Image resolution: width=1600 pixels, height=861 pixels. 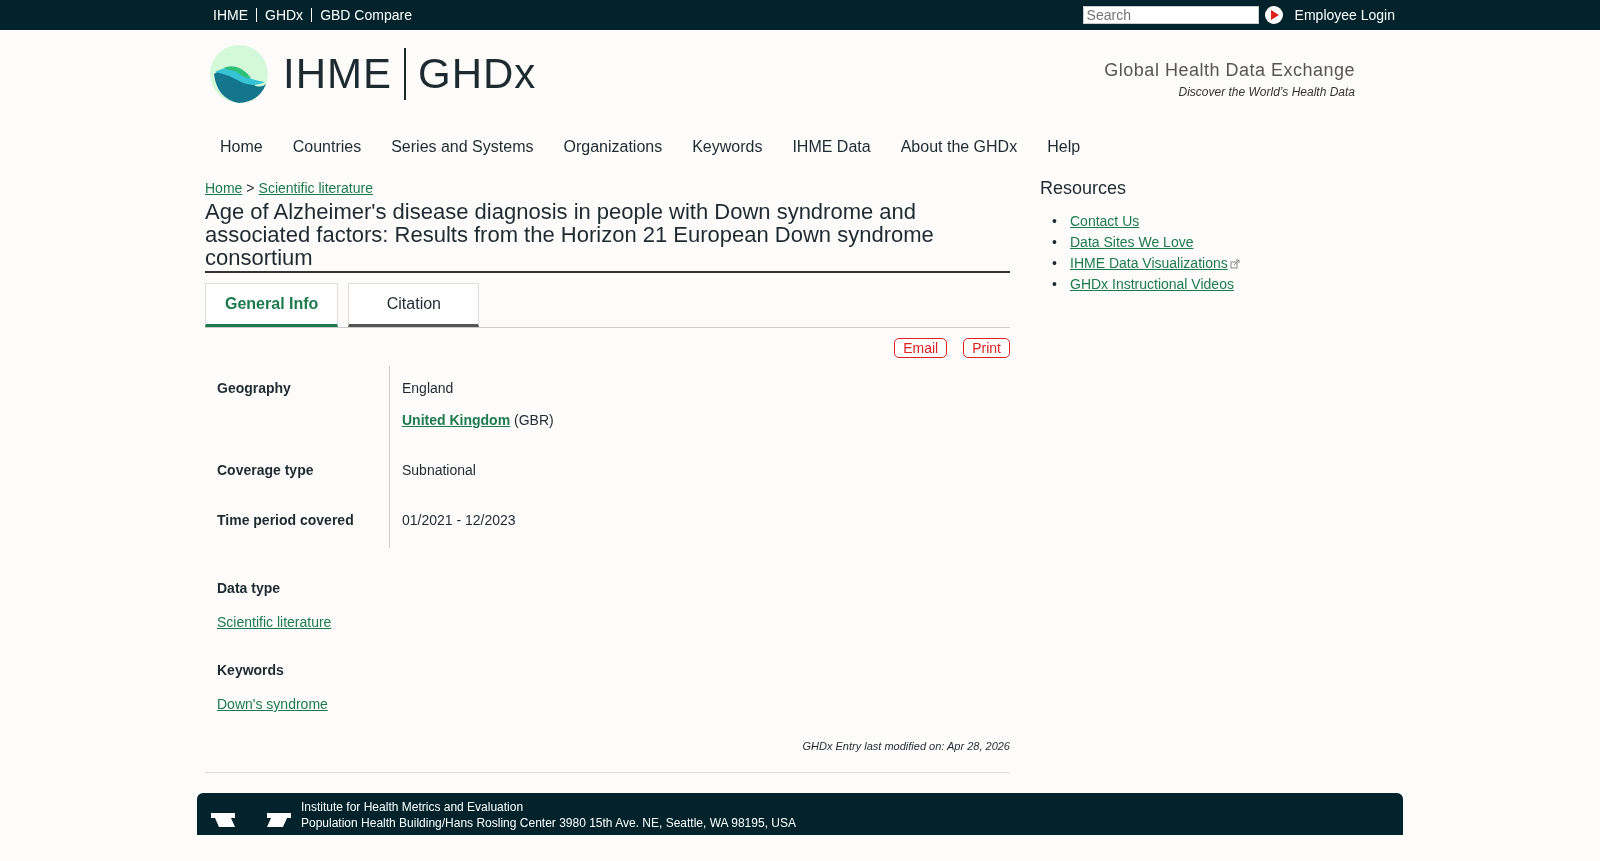 I want to click on nav-link: Series and Systems, so click(x=462, y=147).